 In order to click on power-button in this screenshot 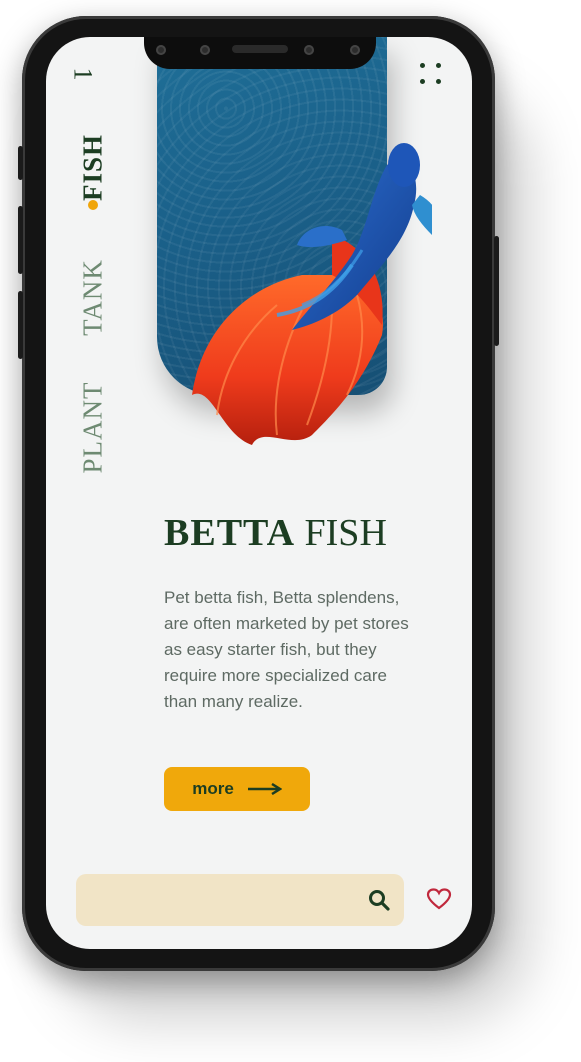, I will do `click(496, 291)`.